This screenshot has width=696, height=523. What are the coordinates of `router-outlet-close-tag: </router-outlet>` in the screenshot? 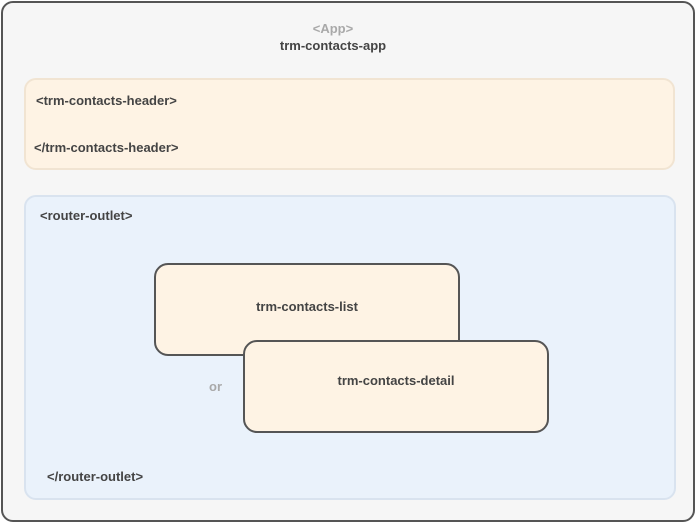 It's located at (95, 476).